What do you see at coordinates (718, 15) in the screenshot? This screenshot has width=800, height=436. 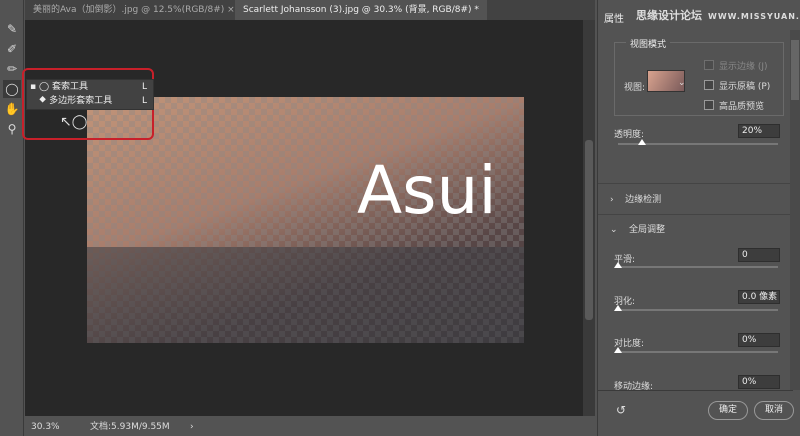 I see `watermark: 思缘设计论坛WWW.MISSYUAN.COM` at bounding box center [718, 15].